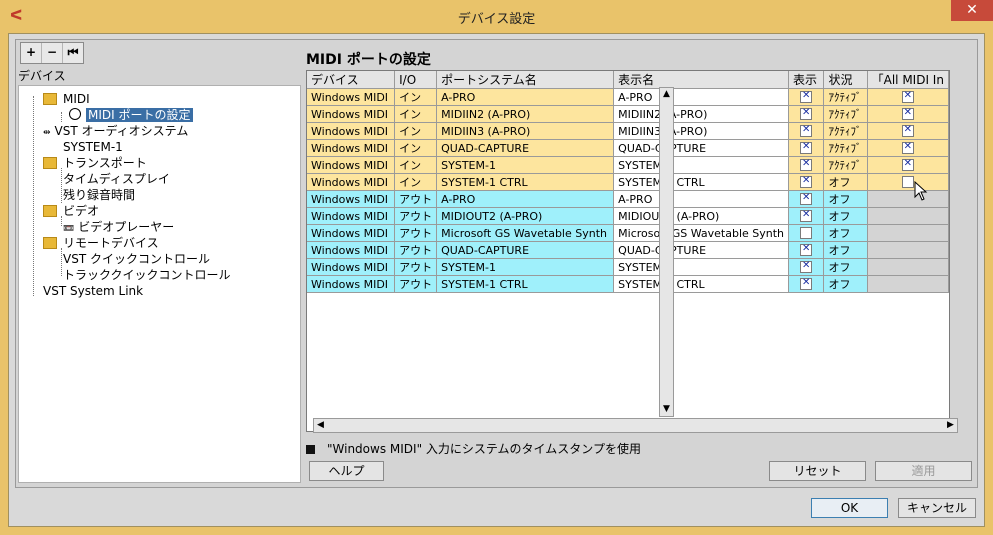 This screenshot has height=535, width=993. Describe the element at coordinates (33, 196) in the screenshot. I see `tree-guide` at that location.